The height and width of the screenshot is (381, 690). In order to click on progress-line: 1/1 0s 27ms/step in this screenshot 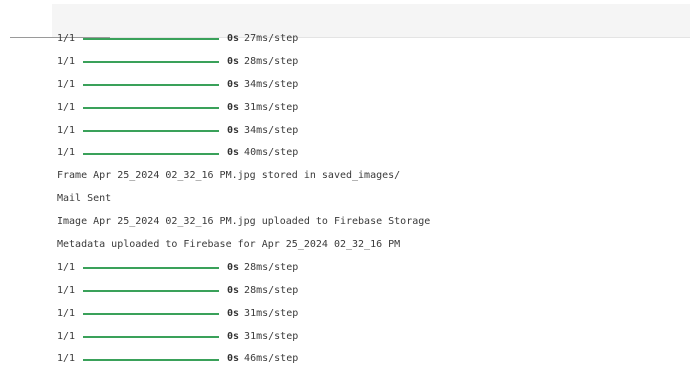, I will do `click(367, 41)`.